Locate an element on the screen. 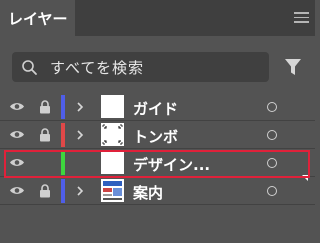 This screenshot has height=243, width=320. search-icon is located at coordinates (29, 67).